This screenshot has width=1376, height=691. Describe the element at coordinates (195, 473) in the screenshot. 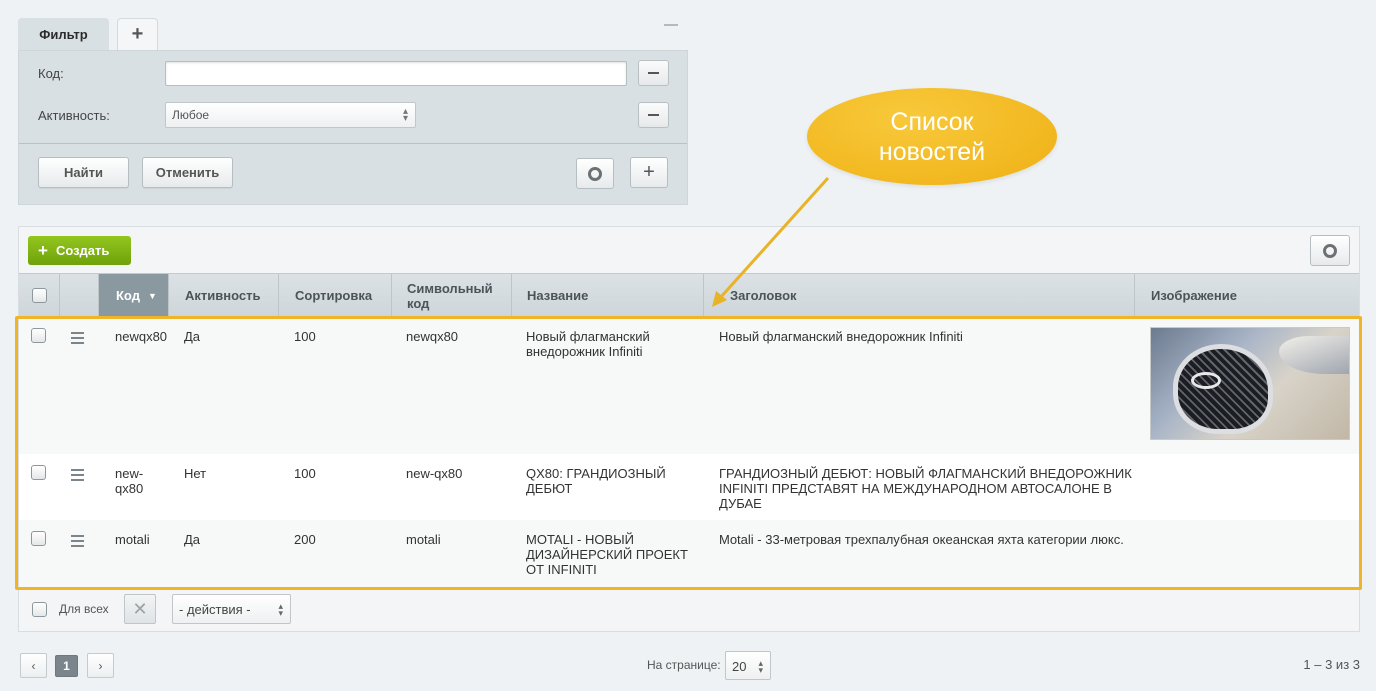

I see `cell-activity: Нет` at that location.